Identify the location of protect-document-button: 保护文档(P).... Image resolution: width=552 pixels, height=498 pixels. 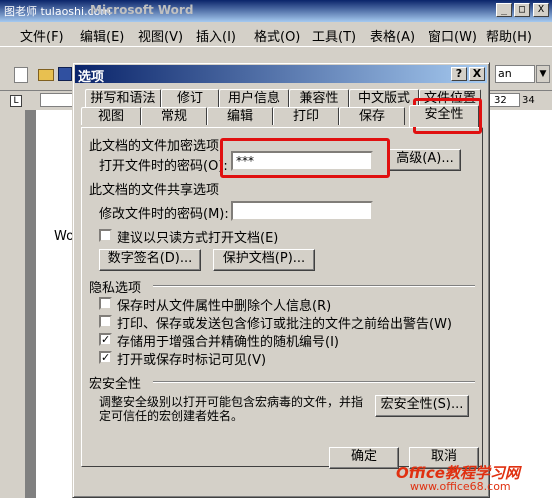
(264, 260).